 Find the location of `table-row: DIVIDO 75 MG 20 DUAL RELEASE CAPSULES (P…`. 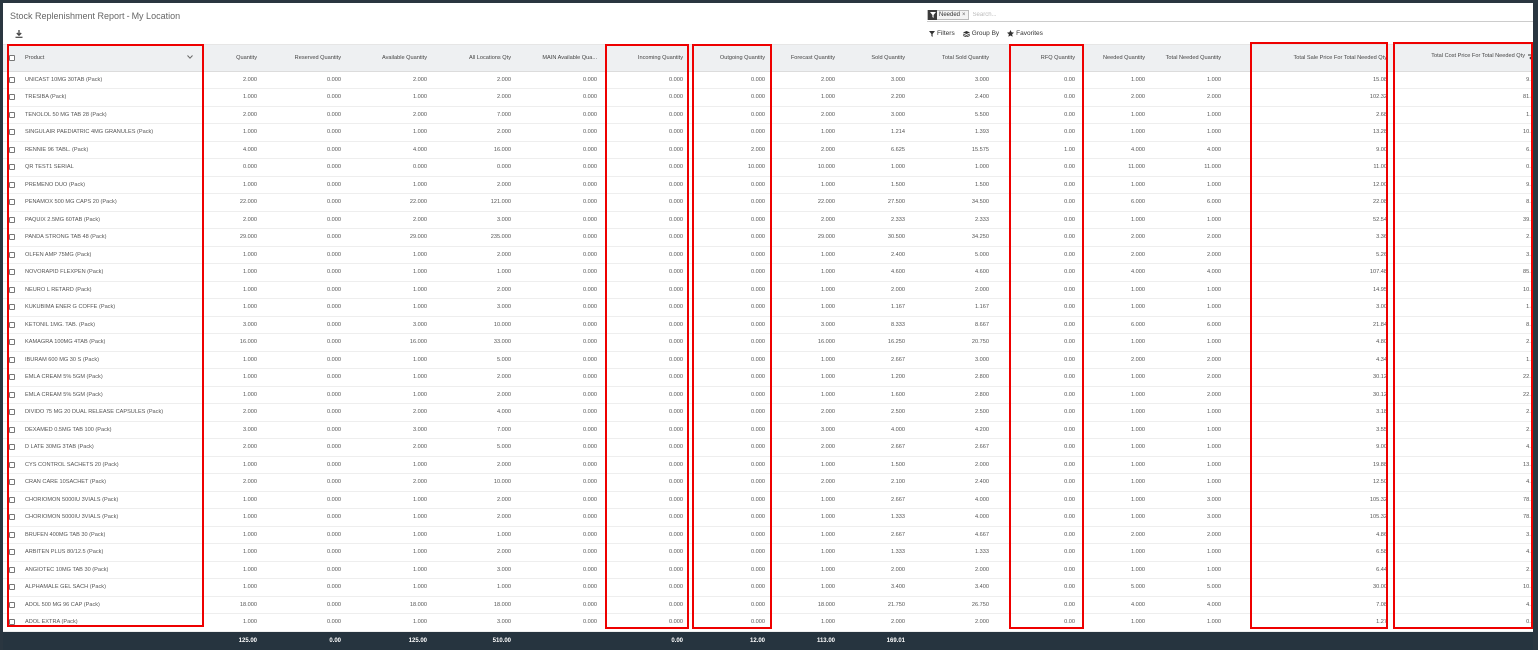

table-row: DIVIDO 75 MG 20 DUAL RELEASE CAPSULES (P… is located at coordinates (768, 412).